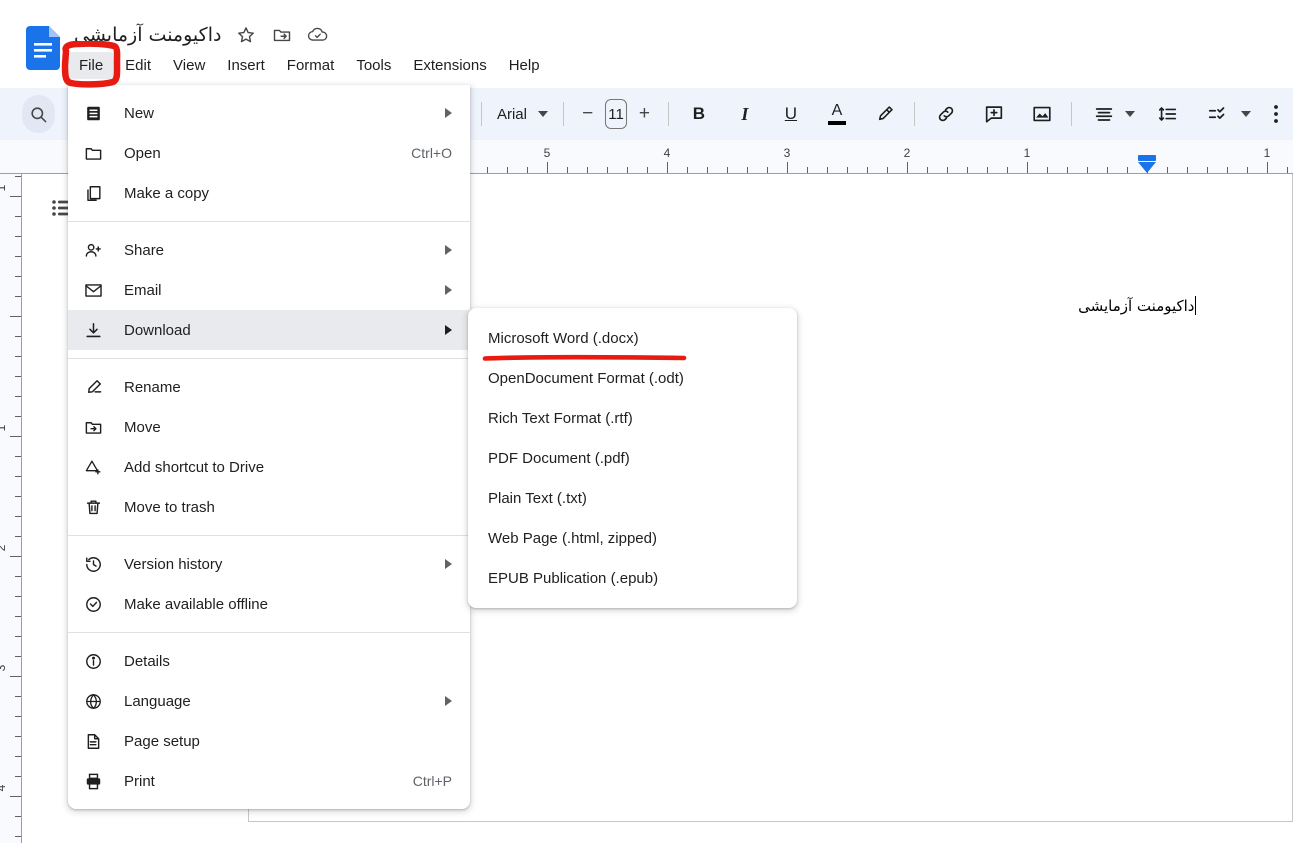  I want to click on download-icon, so click(97, 330).